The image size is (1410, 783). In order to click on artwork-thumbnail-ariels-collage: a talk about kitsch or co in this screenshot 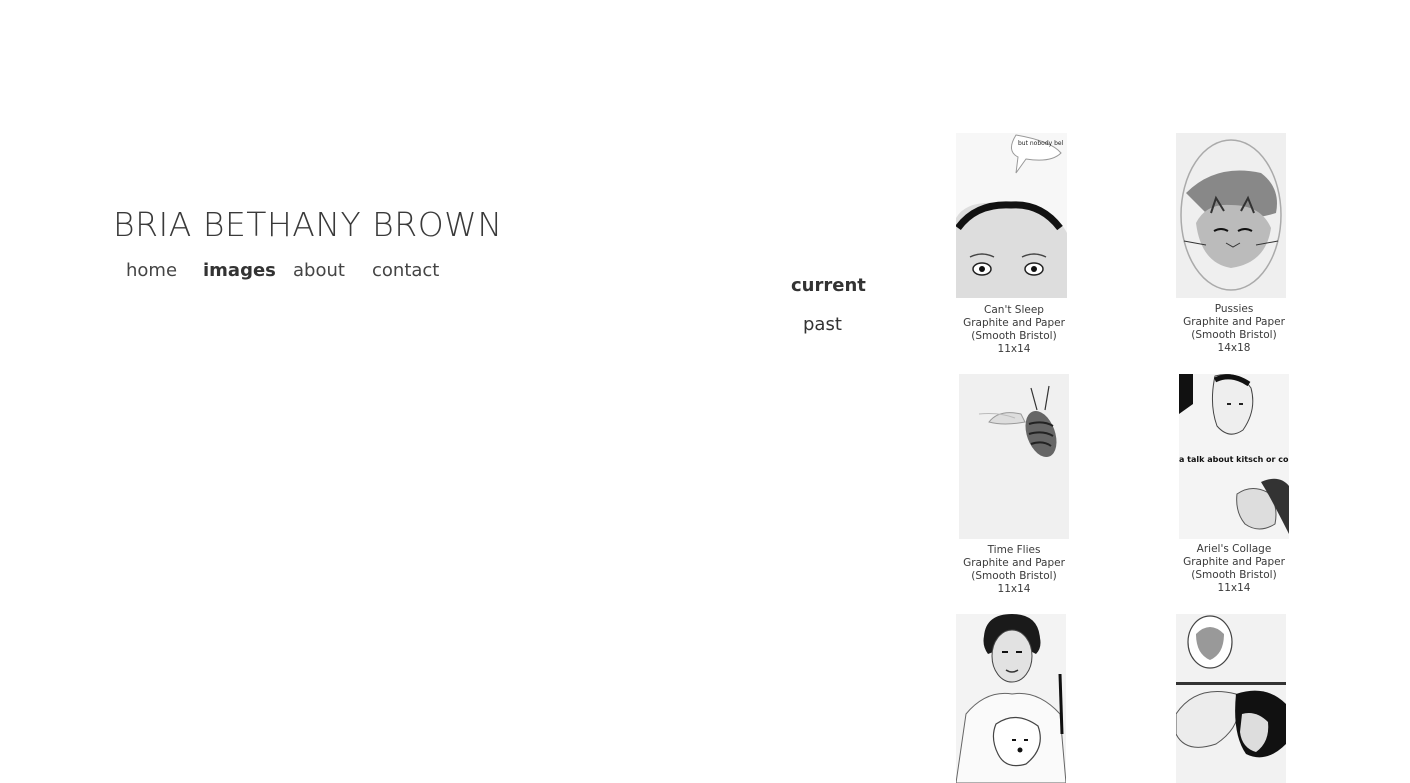, I will do `click(1234, 456)`.